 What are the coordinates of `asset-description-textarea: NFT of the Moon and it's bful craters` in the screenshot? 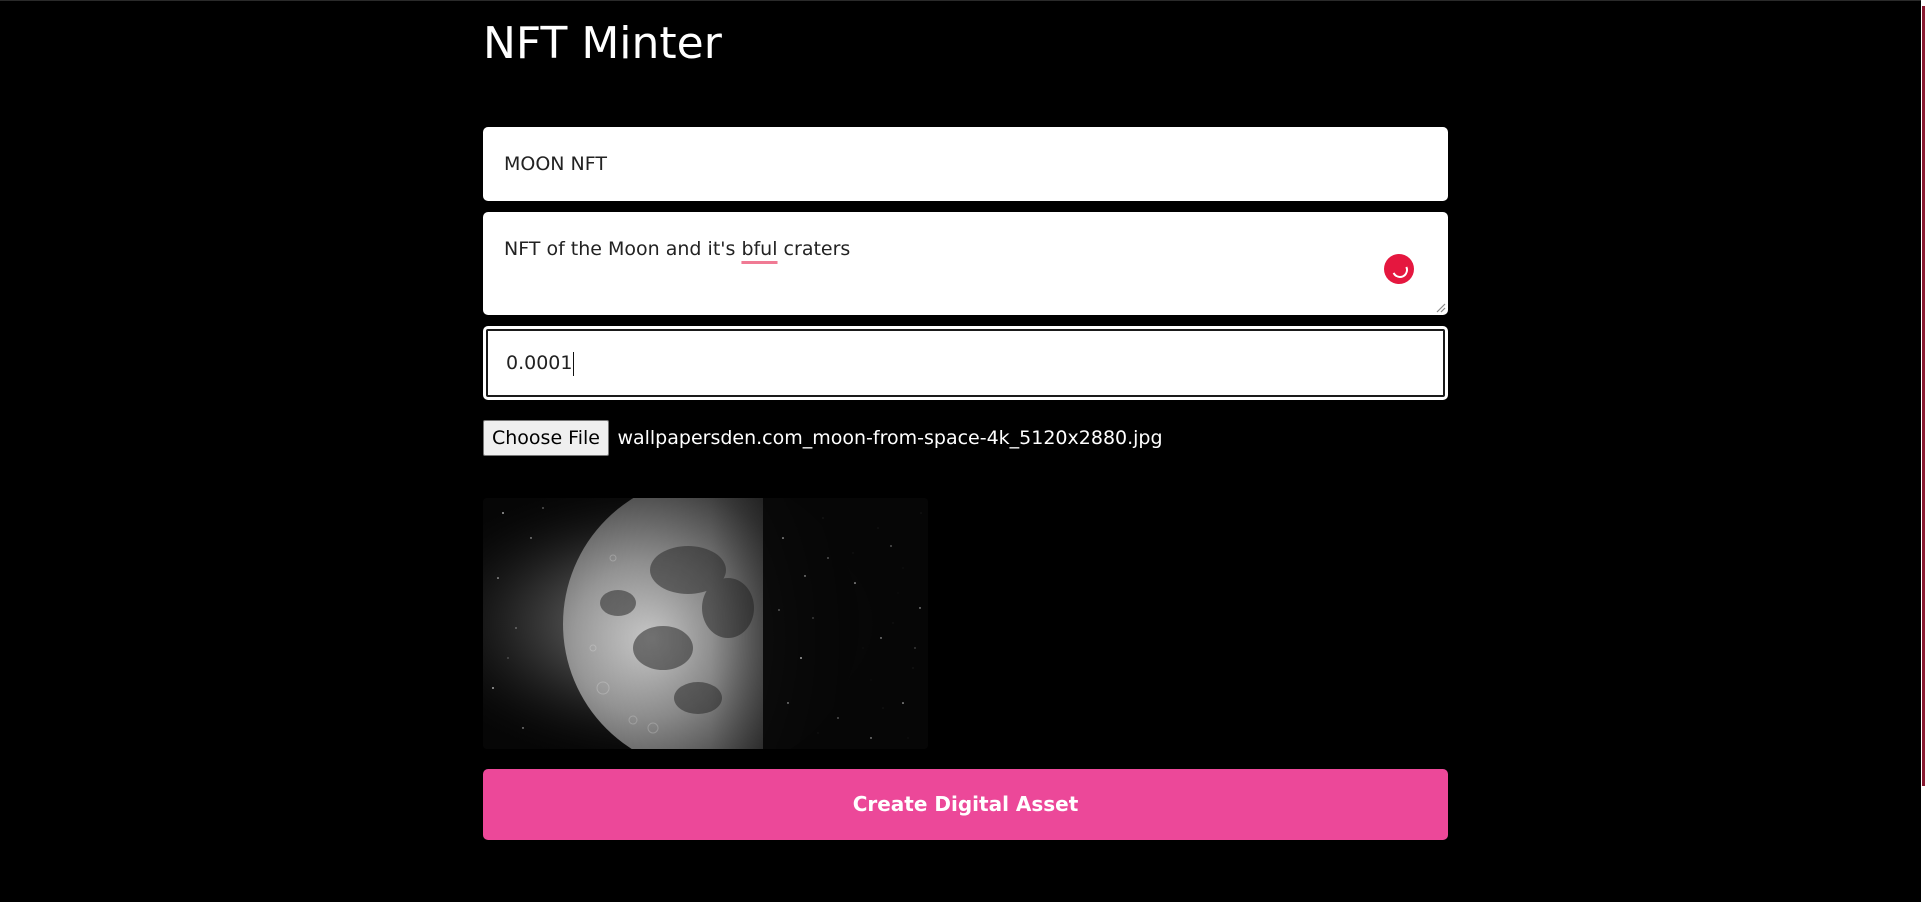 It's located at (965, 263).